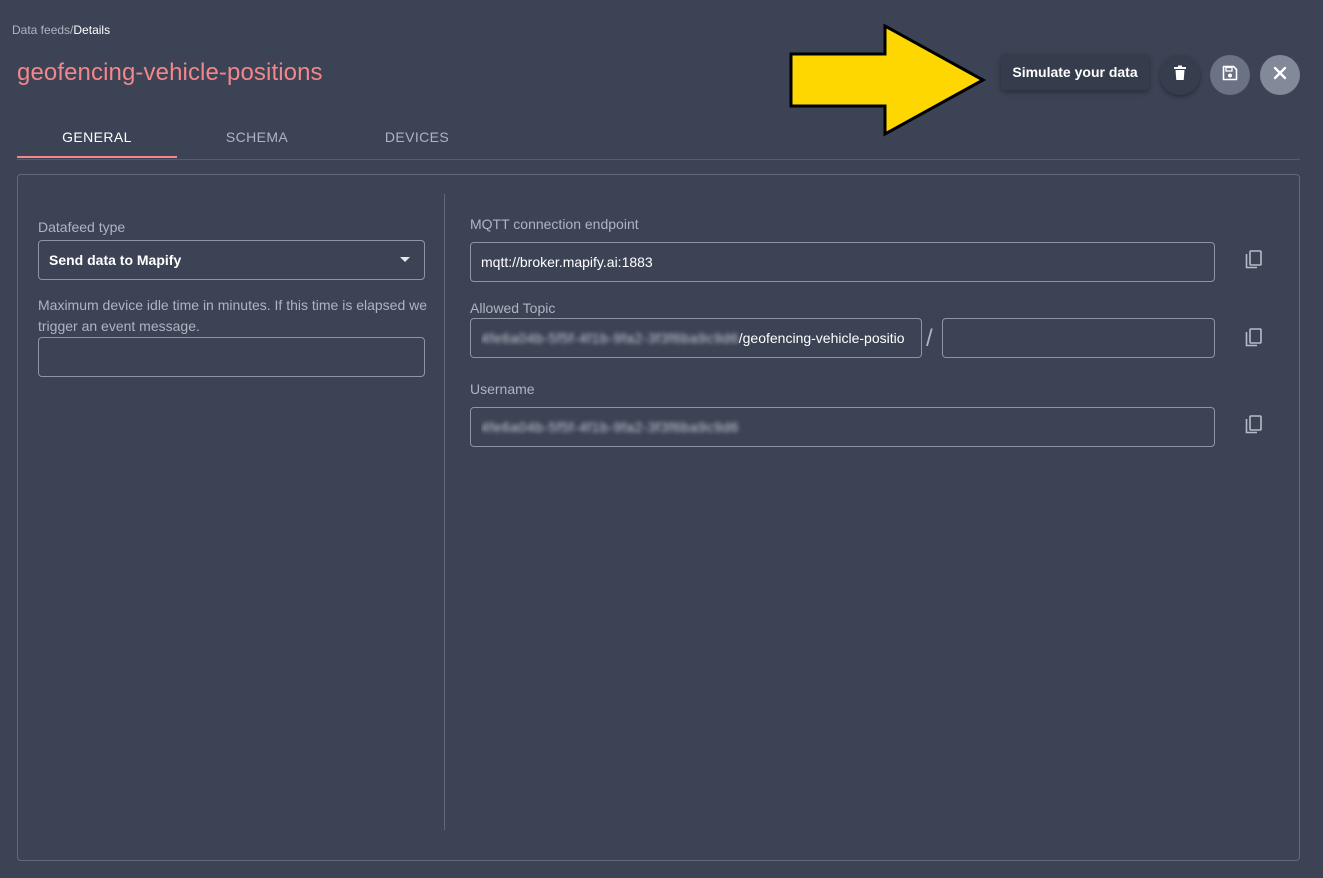 Image resolution: width=1323 pixels, height=878 pixels. I want to click on delete-button, so click(1180, 75).